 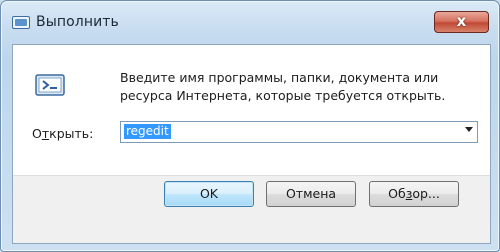 What do you see at coordinates (50, 85) in the screenshot?
I see `run-program-icon` at bounding box center [50, 85].